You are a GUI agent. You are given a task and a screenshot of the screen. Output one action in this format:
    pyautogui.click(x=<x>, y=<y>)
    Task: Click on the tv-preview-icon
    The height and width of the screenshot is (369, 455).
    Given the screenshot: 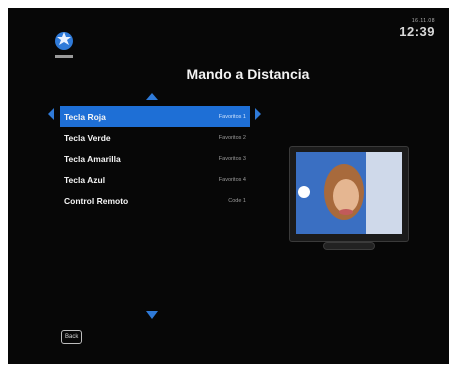 What is the action you would take?
    pyautogui.click(x=349, y=193)
    